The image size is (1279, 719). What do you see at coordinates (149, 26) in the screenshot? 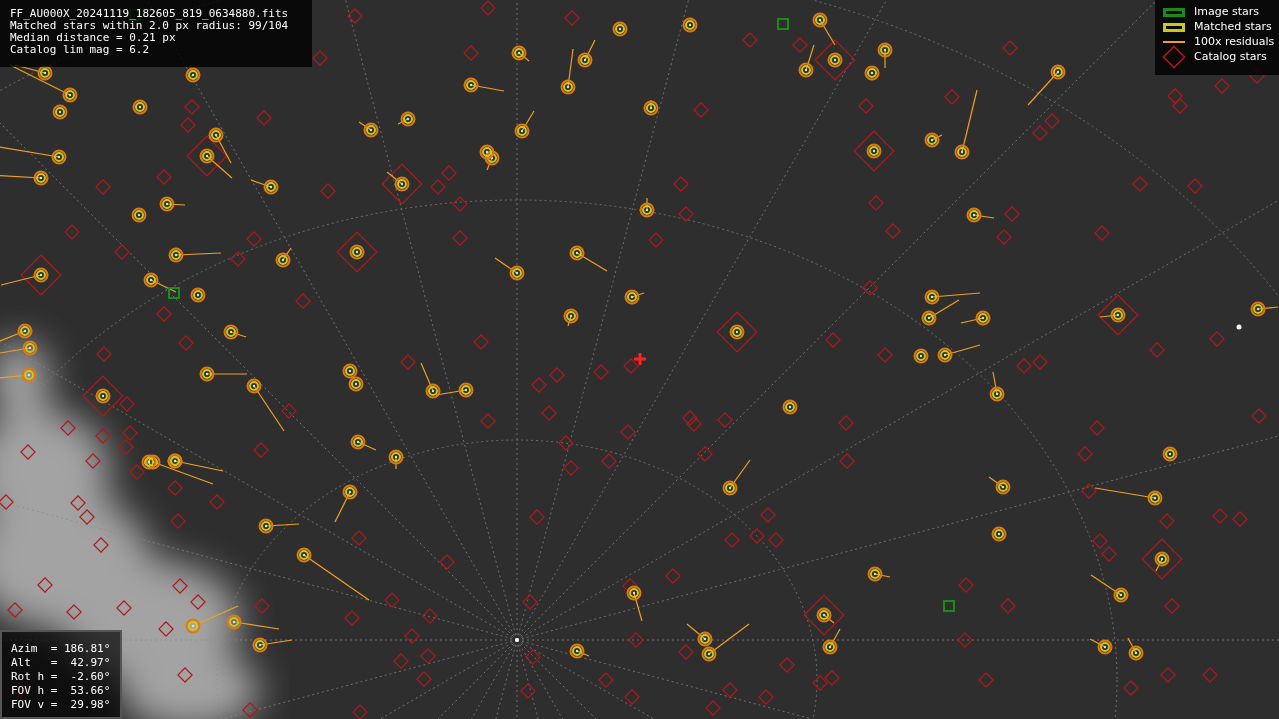
I see `info-line: Matched stars within 2.0 px radius: 99/104` at bounding box center [149, 26].